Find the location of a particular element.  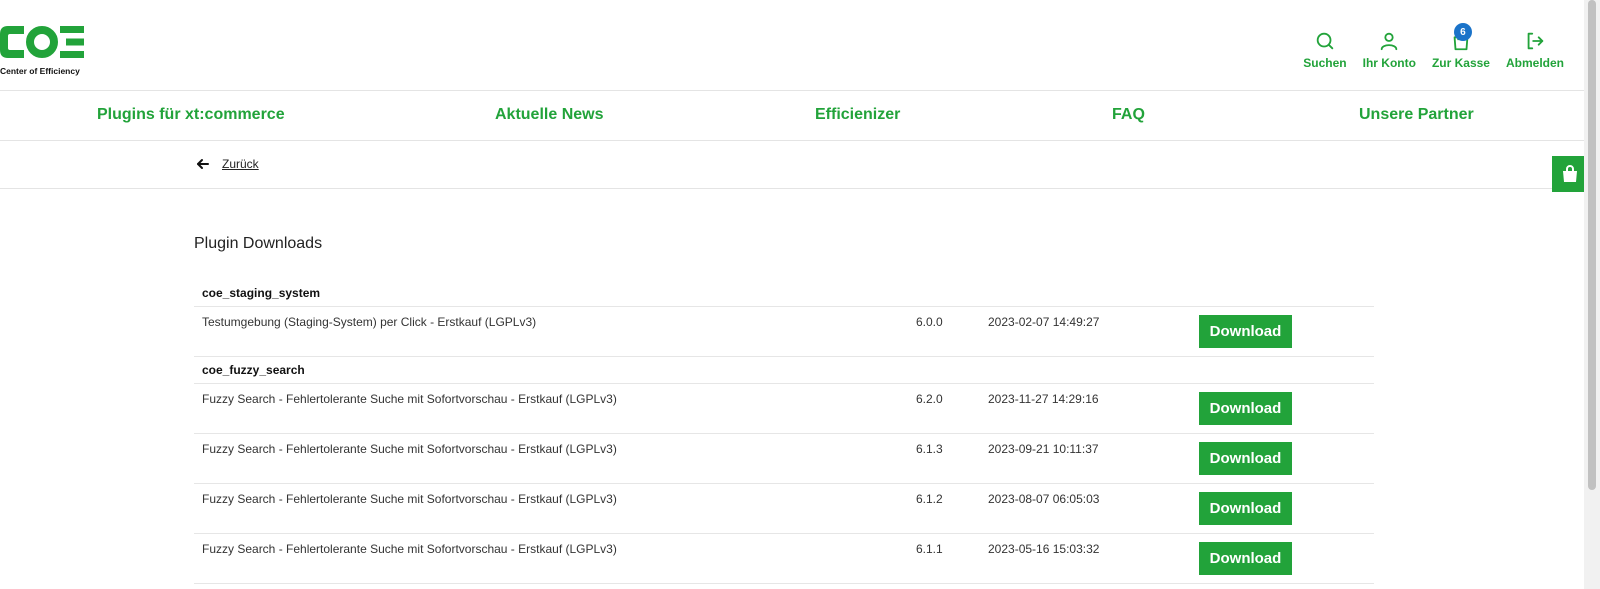

plugin-date: 2023-09-21 10:11:37 is located at coordinates (1043, 449).